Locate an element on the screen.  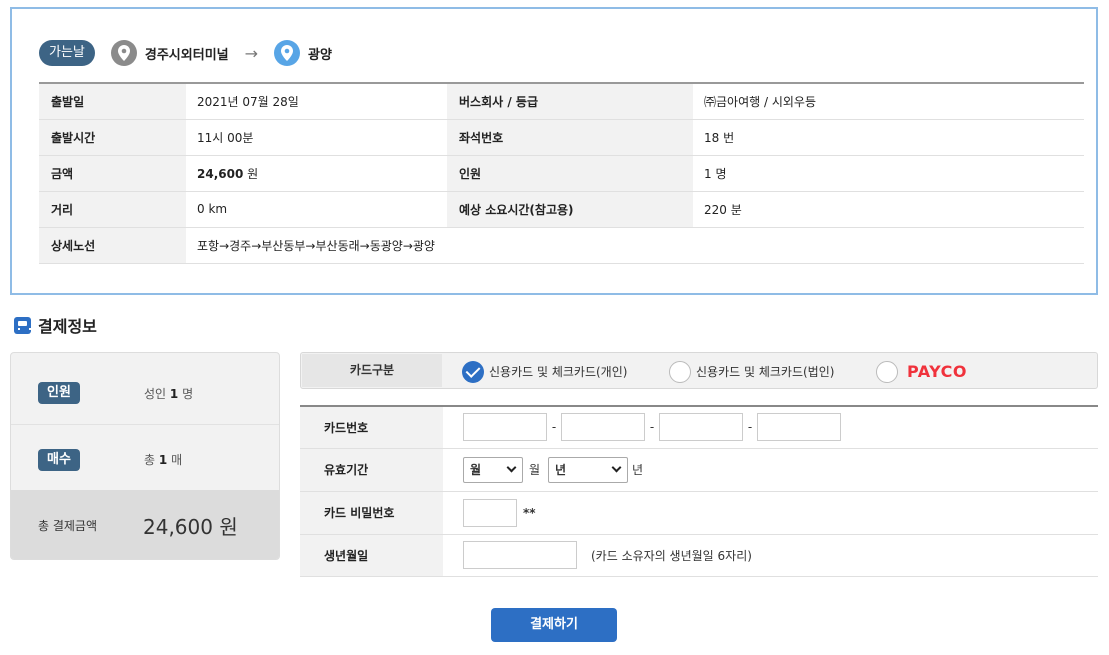
table-row: 유효기간 월월년년 is located at coordinates (699, 470).